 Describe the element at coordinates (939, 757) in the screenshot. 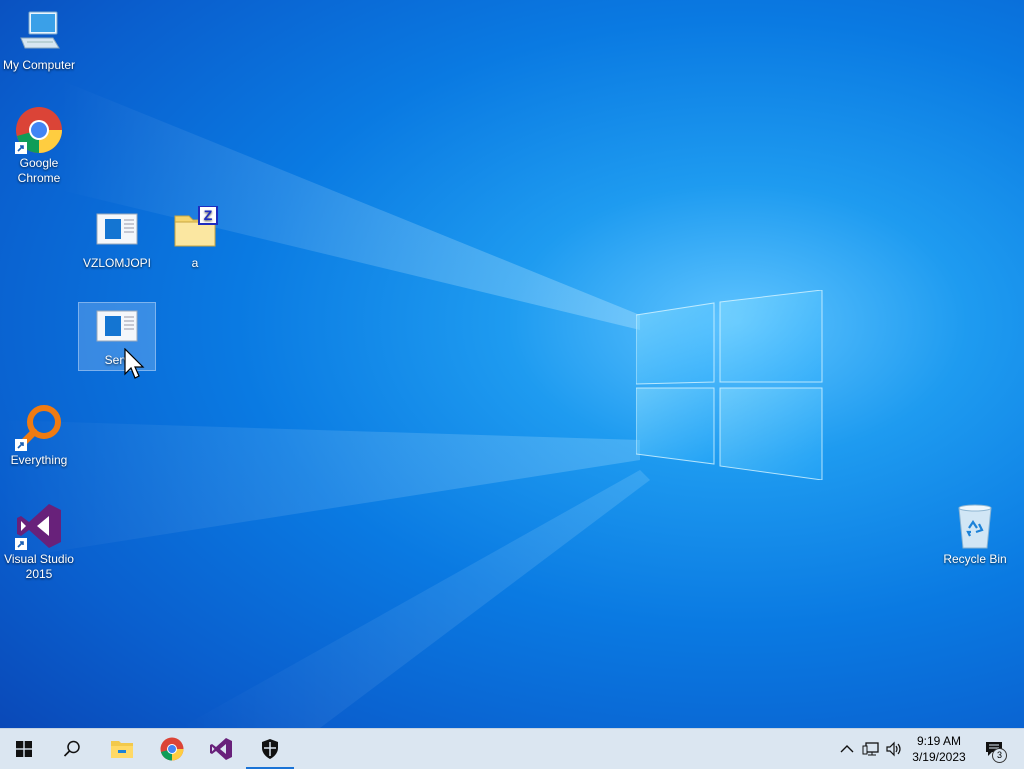

I see `clock-date: 3/19/2023` at that location.